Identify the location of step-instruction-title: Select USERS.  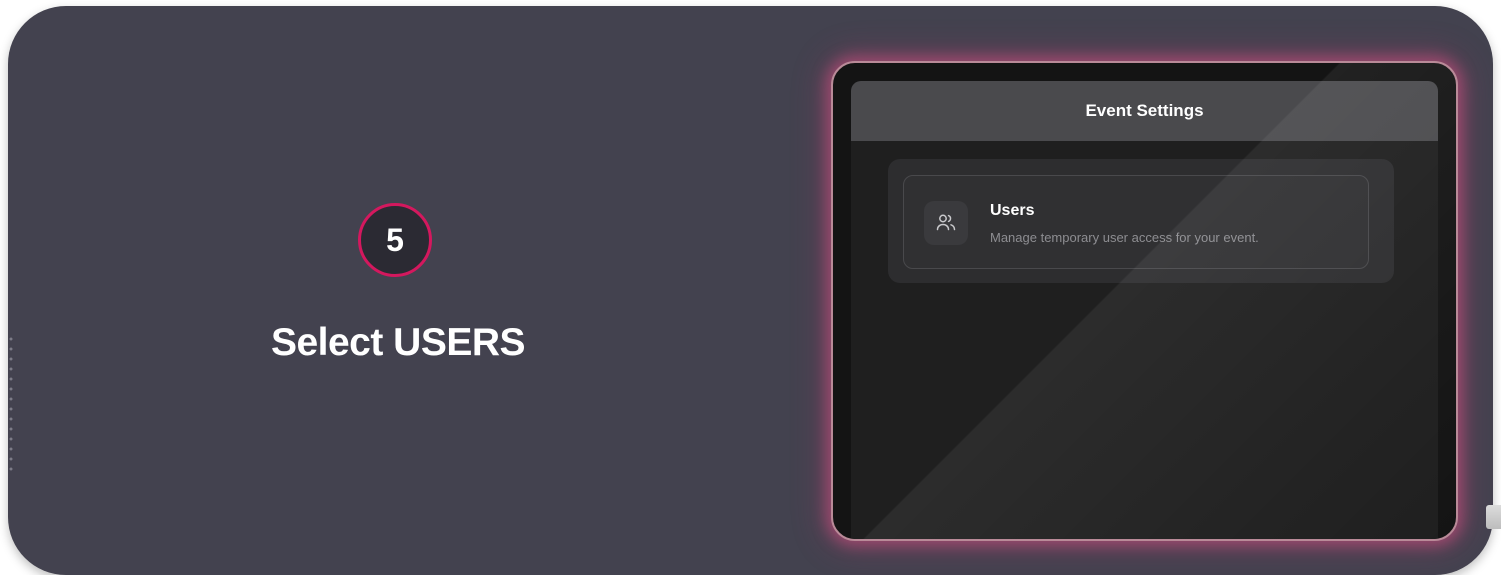
(398, 342).